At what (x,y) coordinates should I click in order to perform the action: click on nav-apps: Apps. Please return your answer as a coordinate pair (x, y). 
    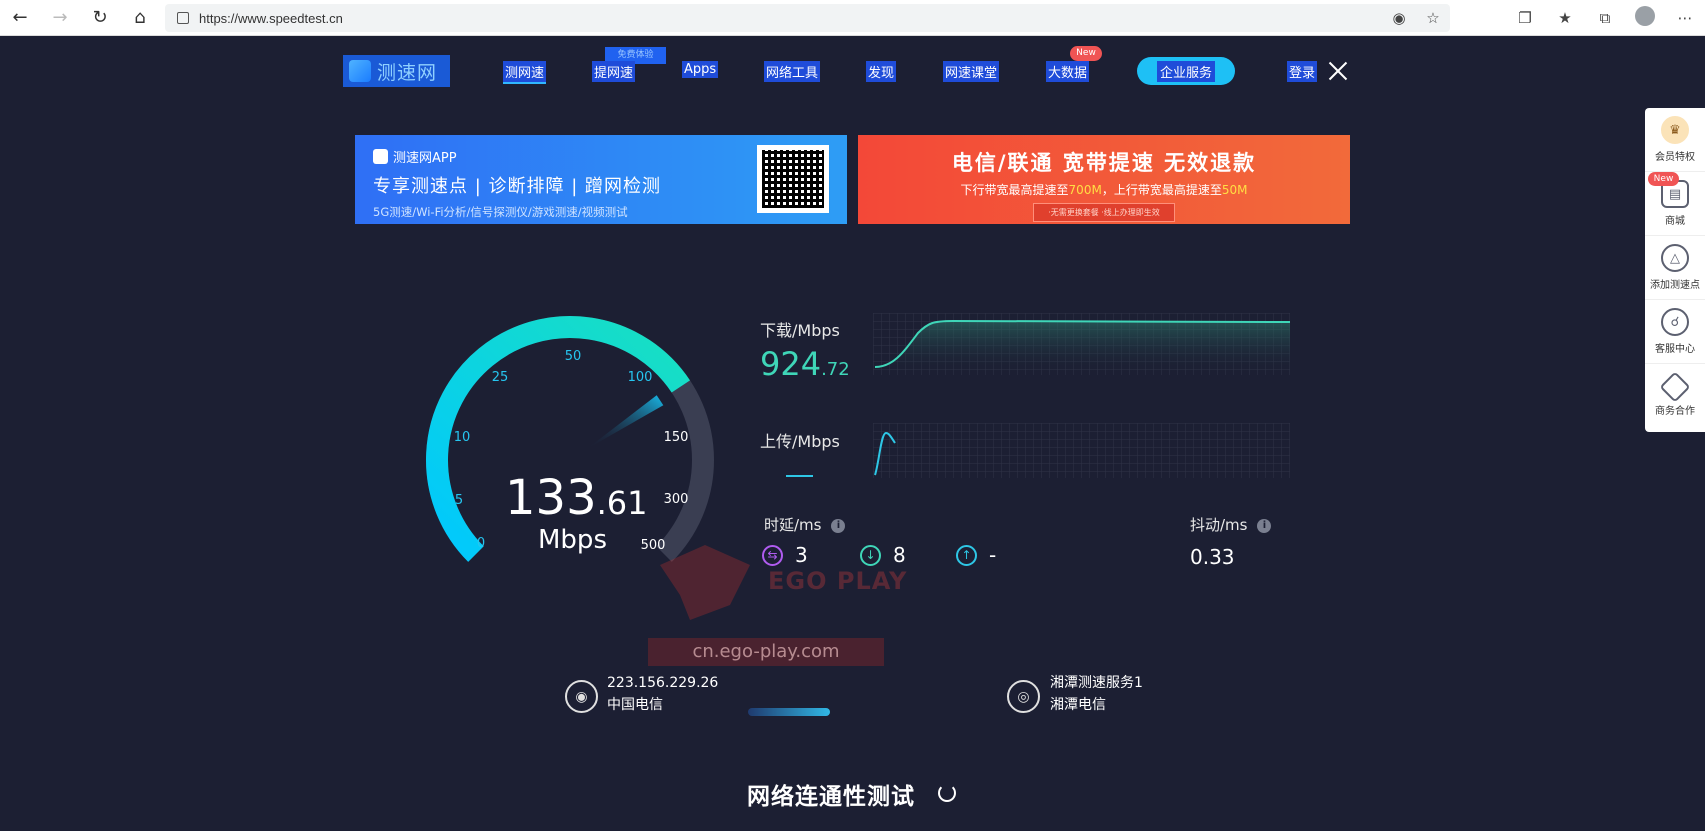
    Looking at the image, I should click on (700, 69).